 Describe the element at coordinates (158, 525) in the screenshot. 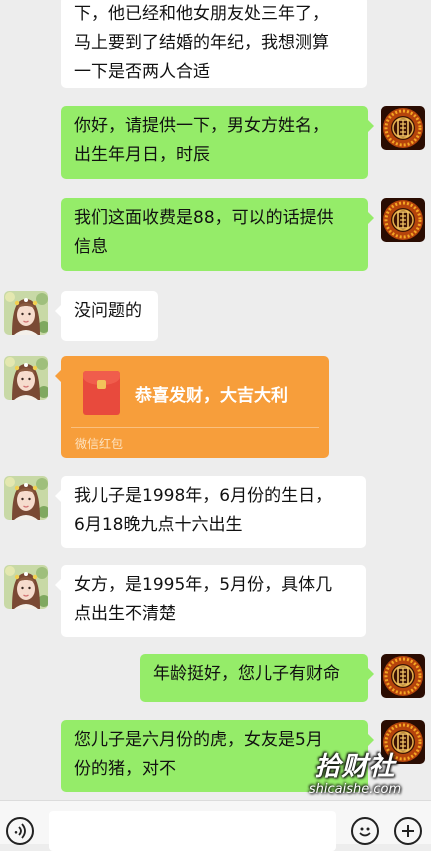

I see `message-line: 6月18晚九点十六出生` at that location.